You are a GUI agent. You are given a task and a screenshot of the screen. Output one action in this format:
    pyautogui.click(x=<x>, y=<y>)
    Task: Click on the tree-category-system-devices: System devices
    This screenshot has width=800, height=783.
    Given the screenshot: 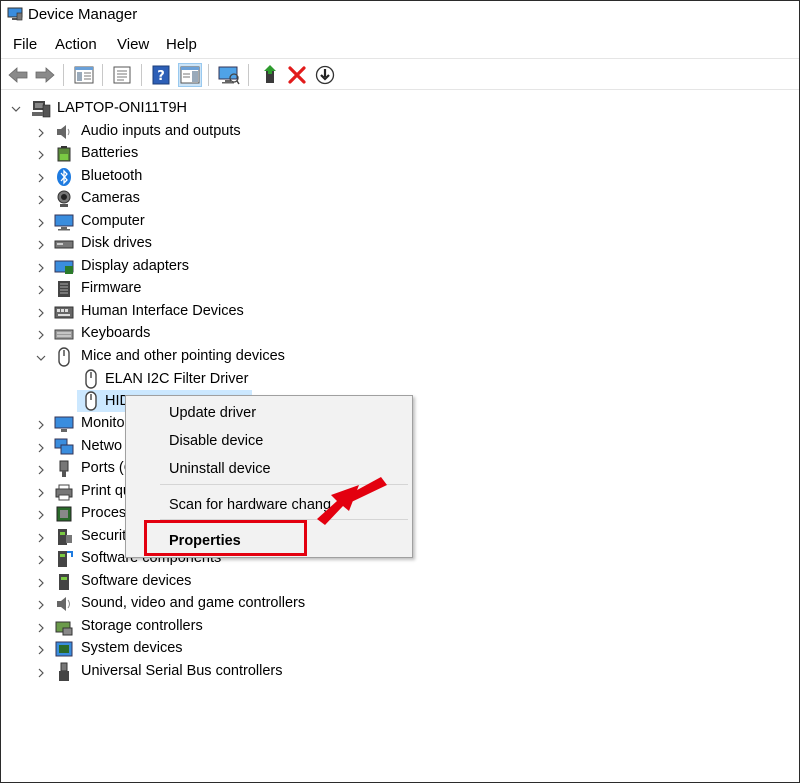 What is the action you would take?
    pyautogui.click(x=132, y=648)
    